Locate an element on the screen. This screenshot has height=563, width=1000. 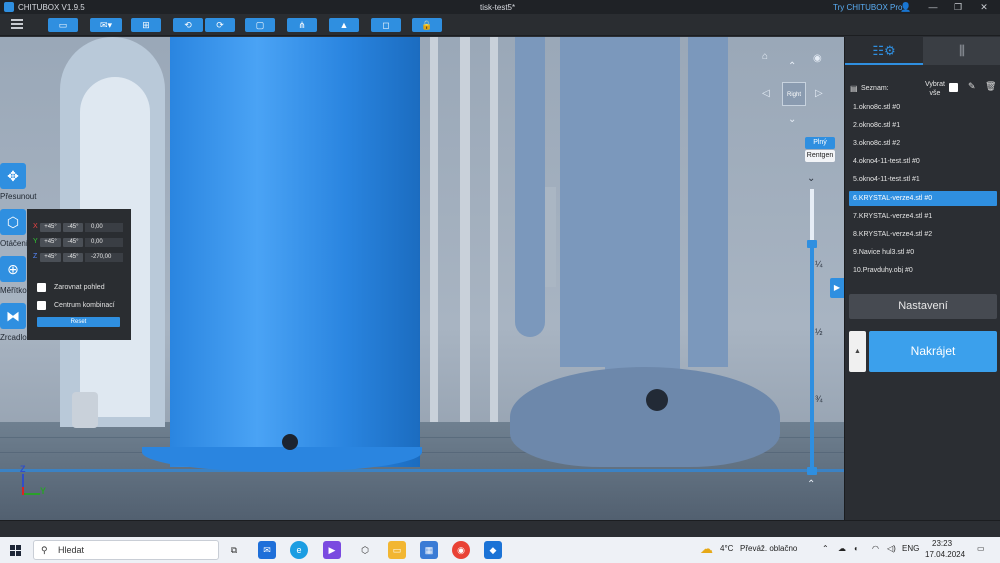
rotate-y-minus-button: -45° is located at coordinates (73, 242).